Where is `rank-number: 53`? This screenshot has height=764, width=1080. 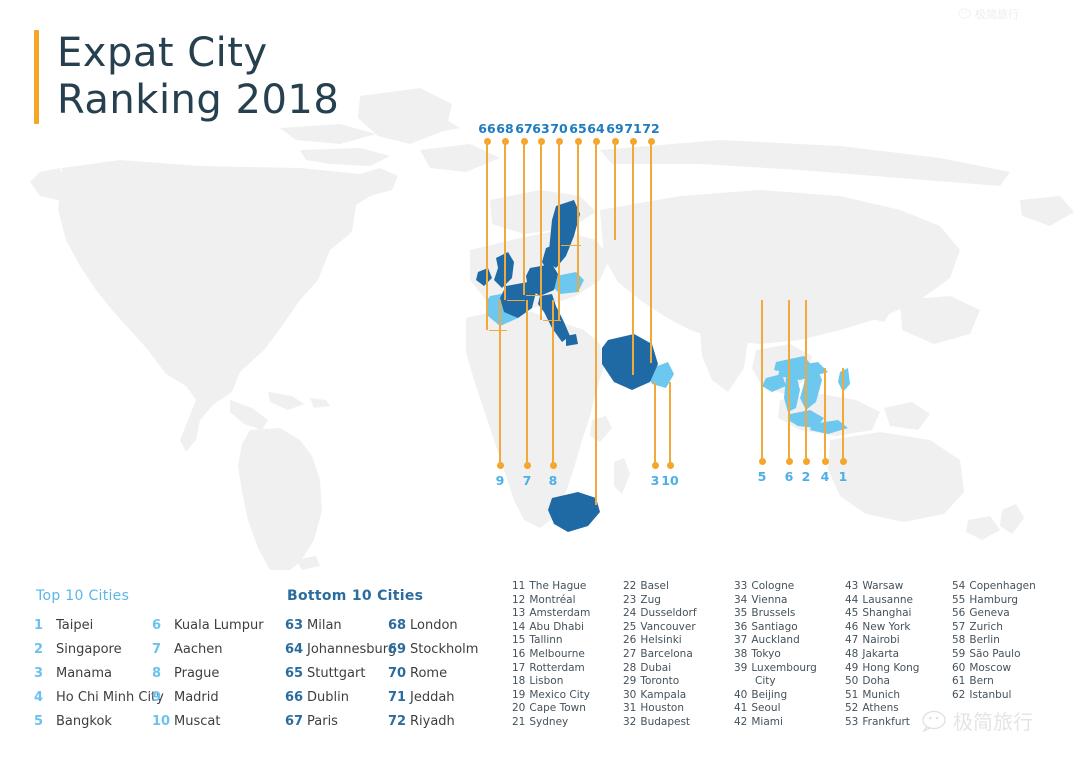 rank-number: 53 is located at coordinates (852, 721).